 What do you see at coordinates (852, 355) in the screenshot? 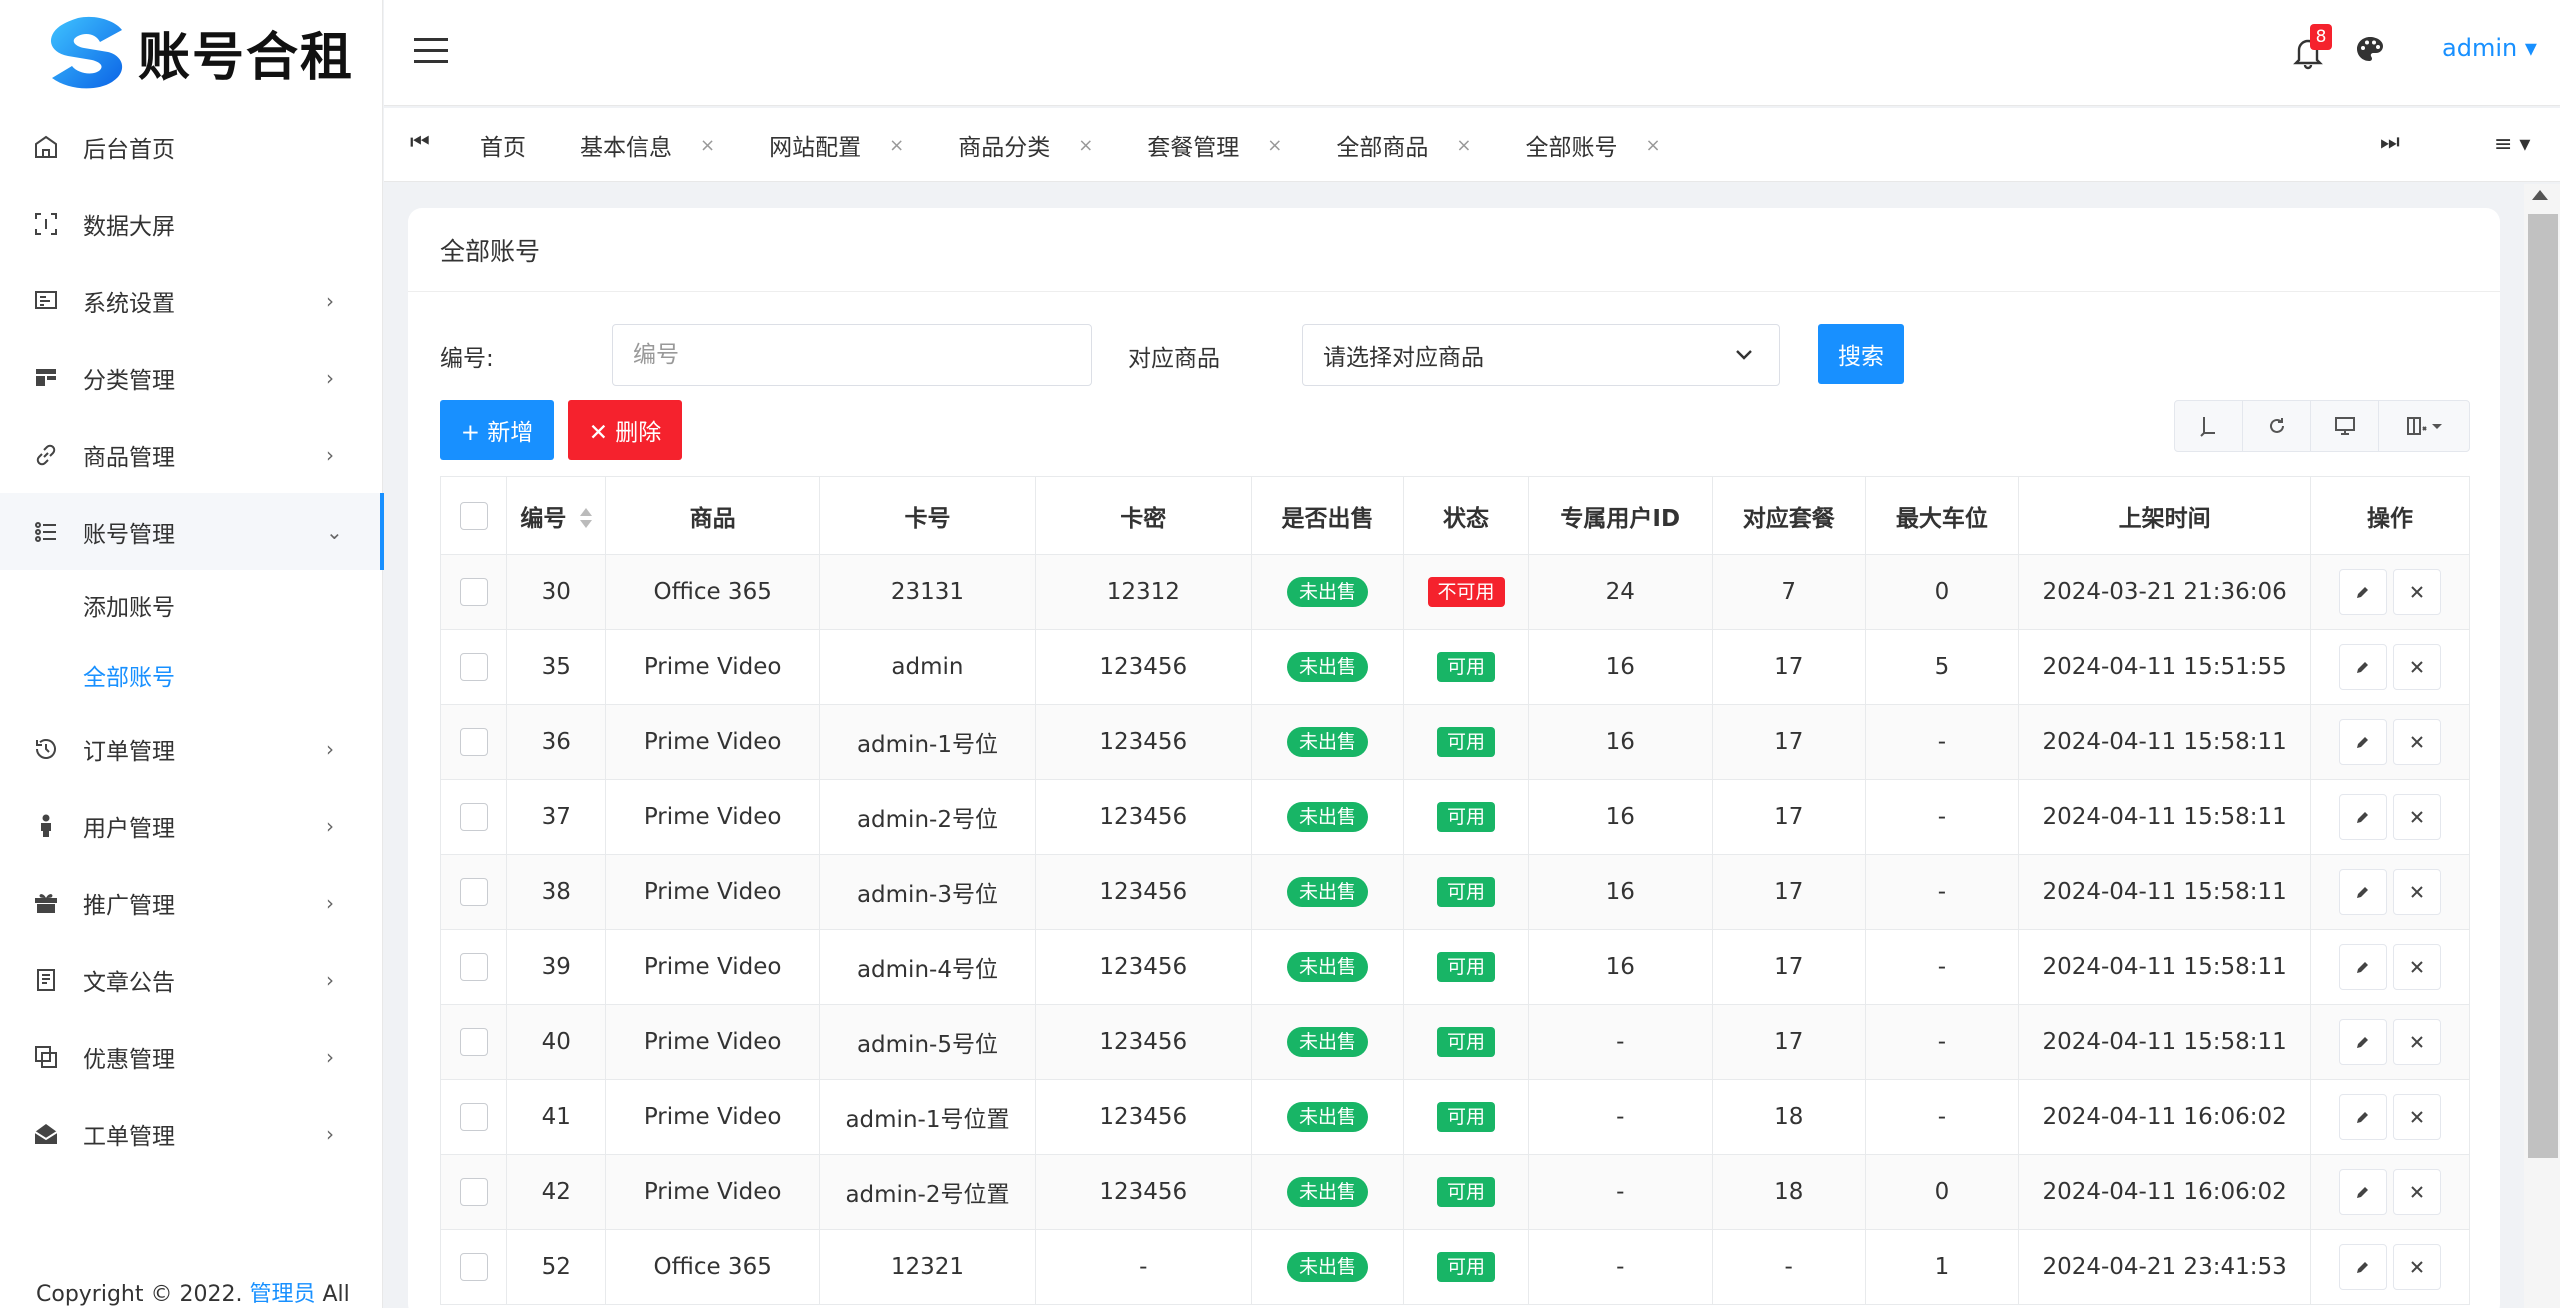
I see `id-input` at bounding box center [852, 355].